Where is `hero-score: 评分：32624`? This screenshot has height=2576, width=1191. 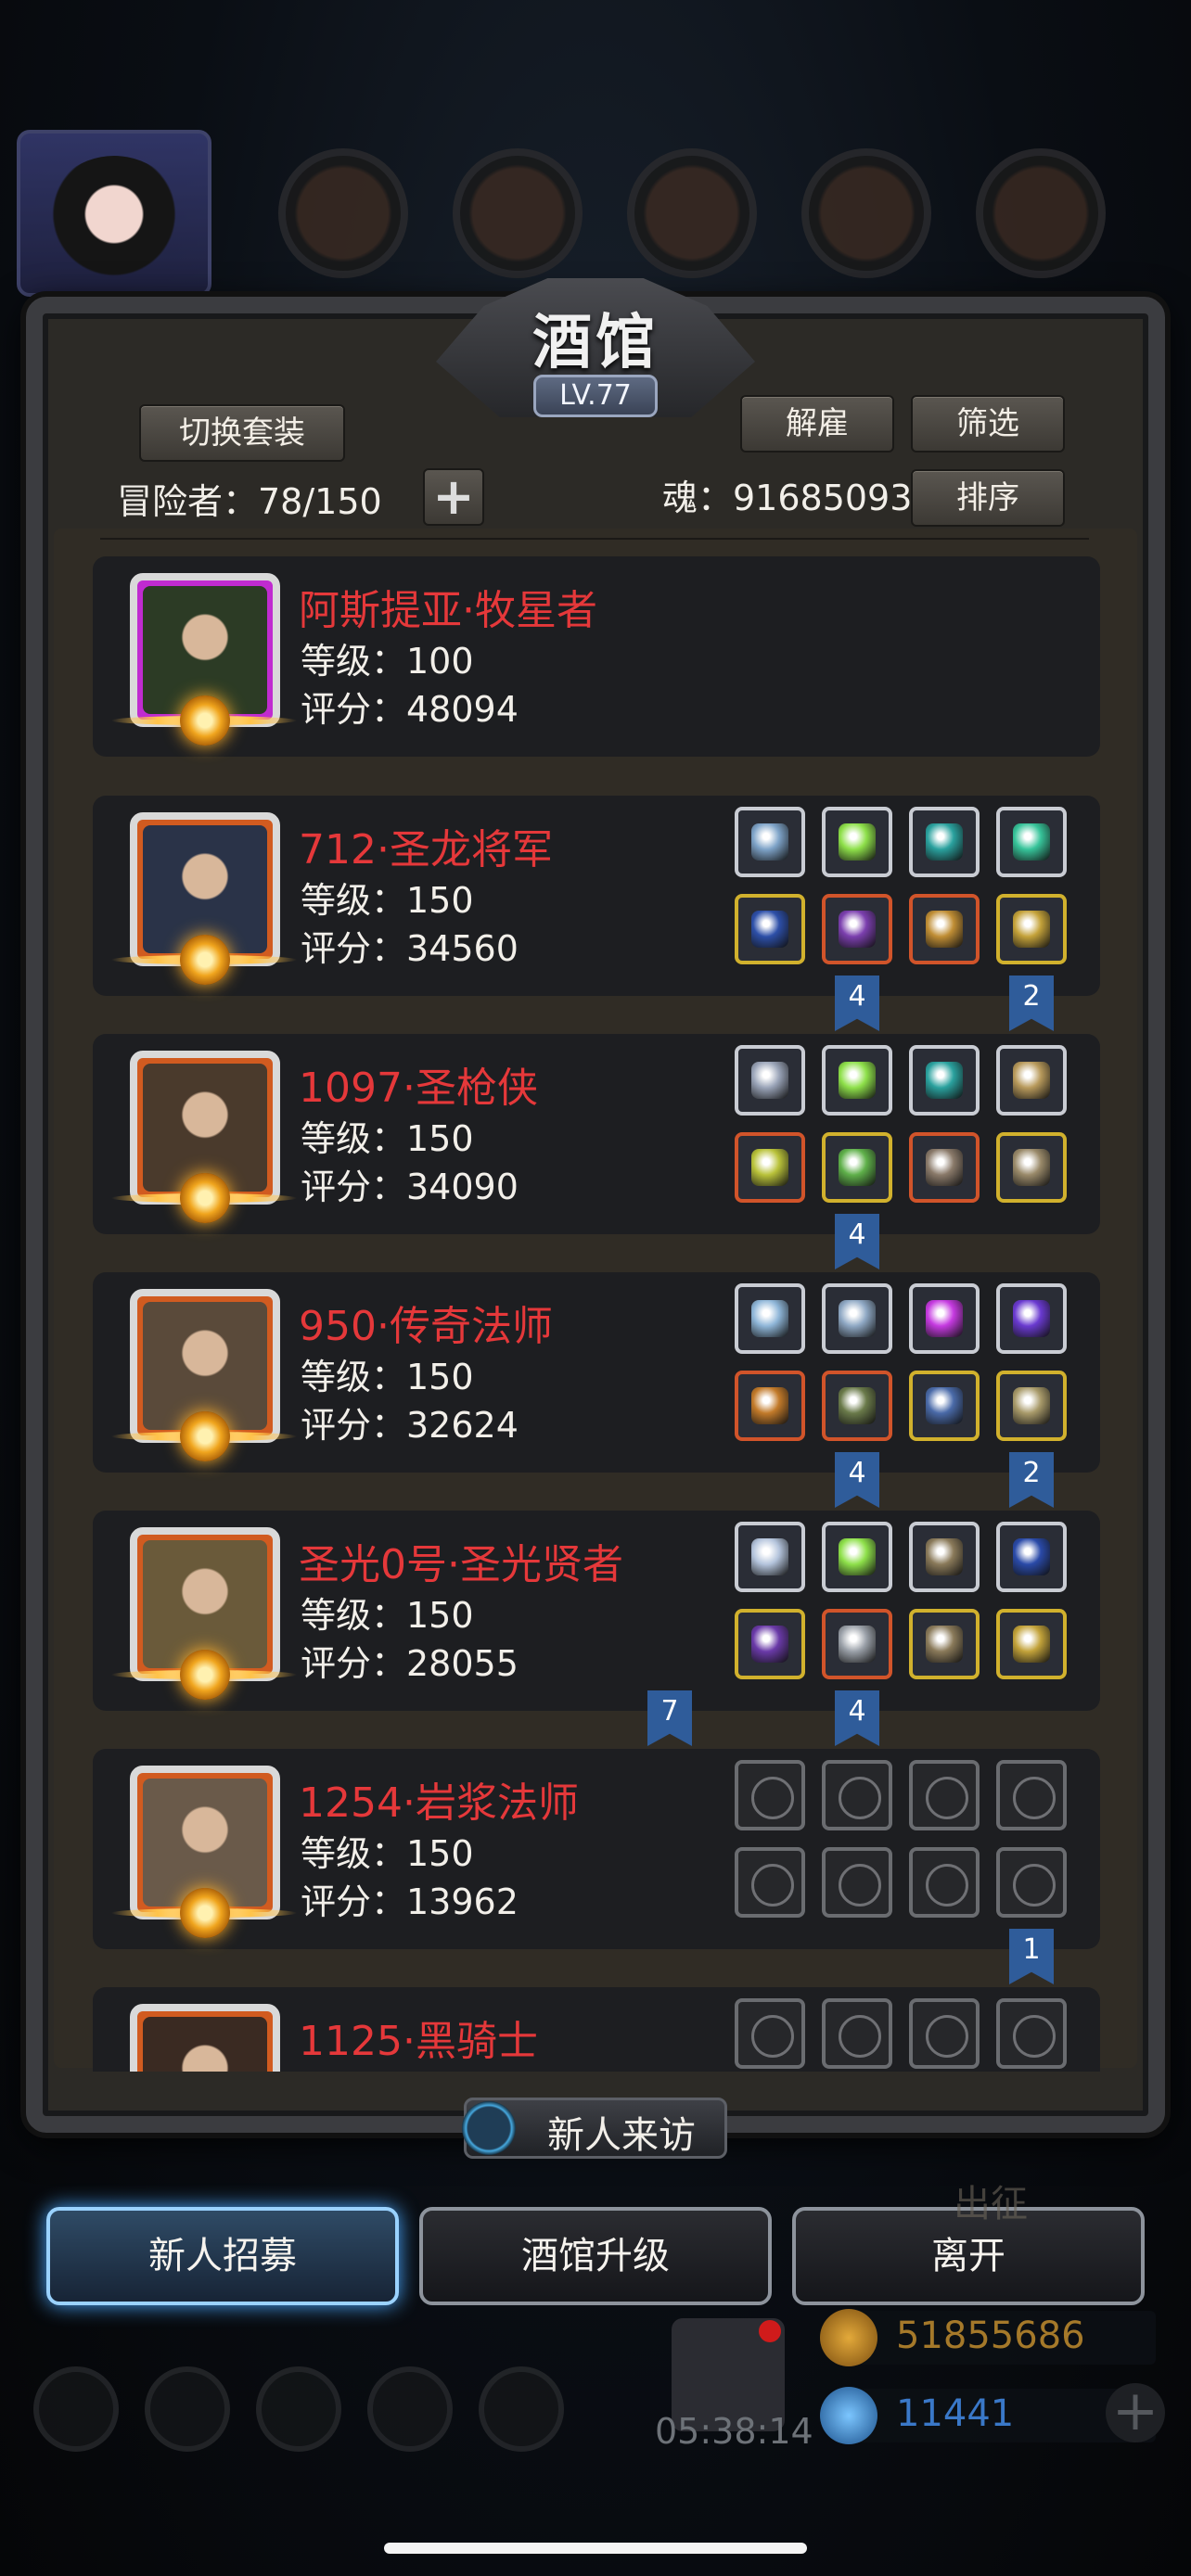 hero-score: 评分：32624 is located at coordinates (410, 1425).